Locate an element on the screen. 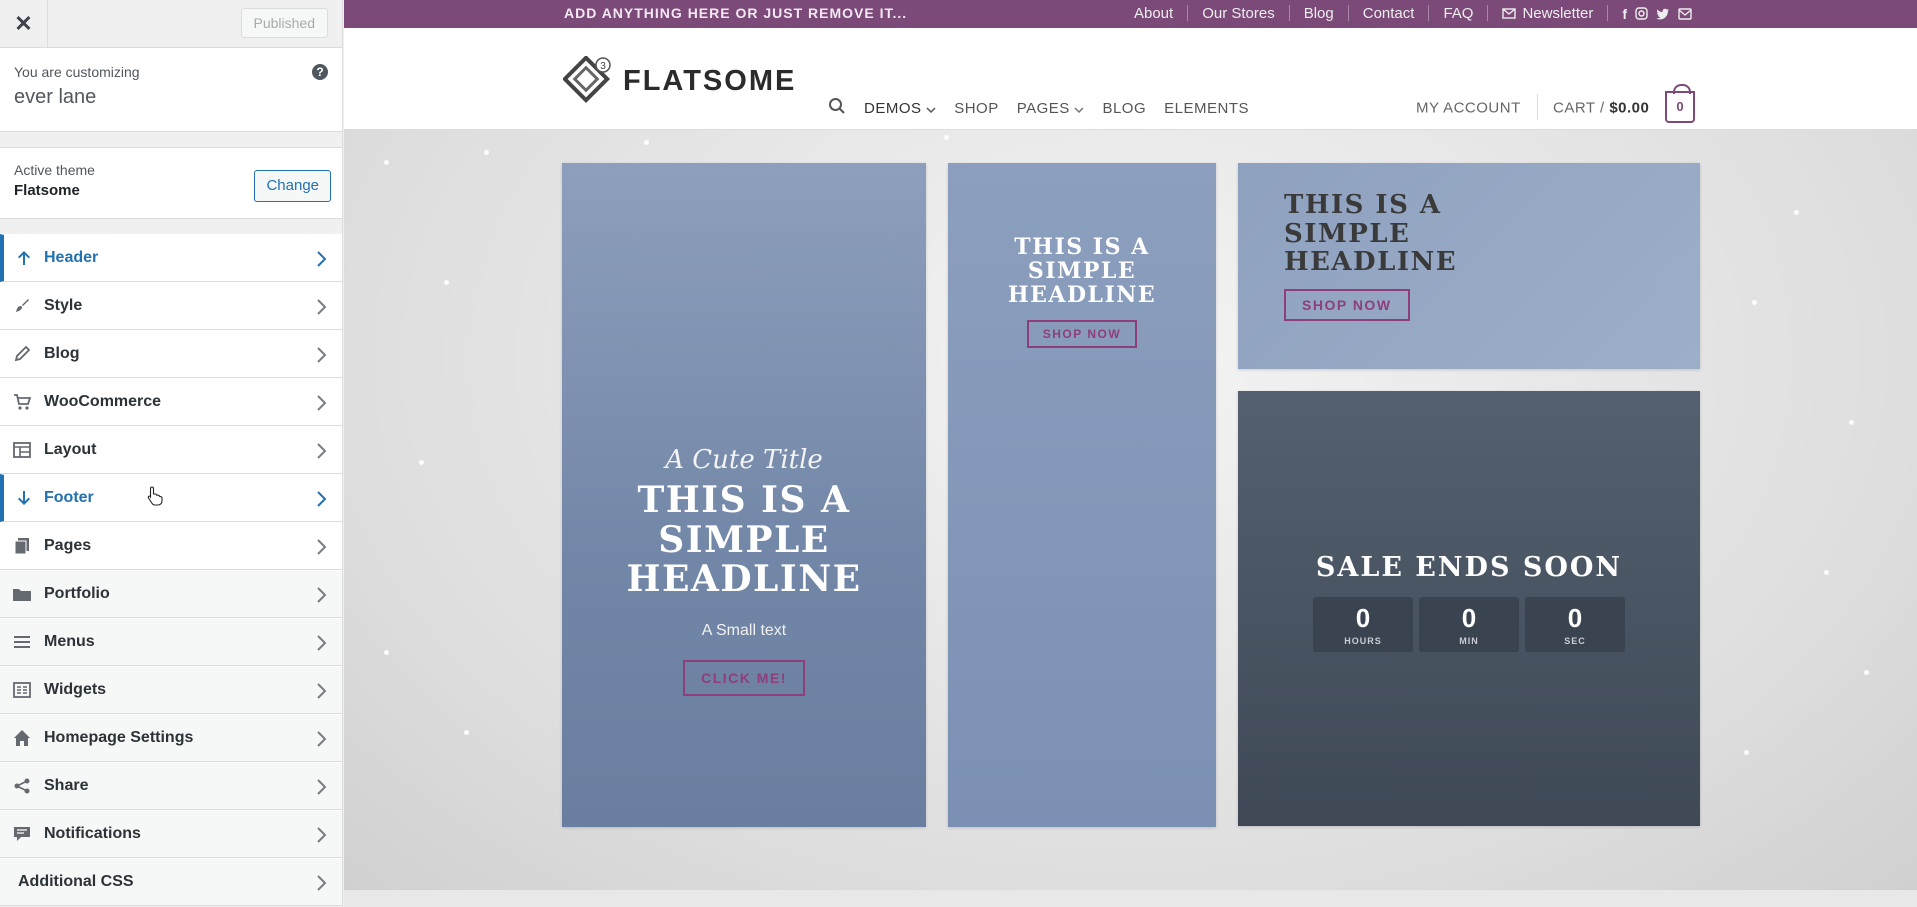  nav-demos-label: DEMOS is located at coordinates (893, 108).